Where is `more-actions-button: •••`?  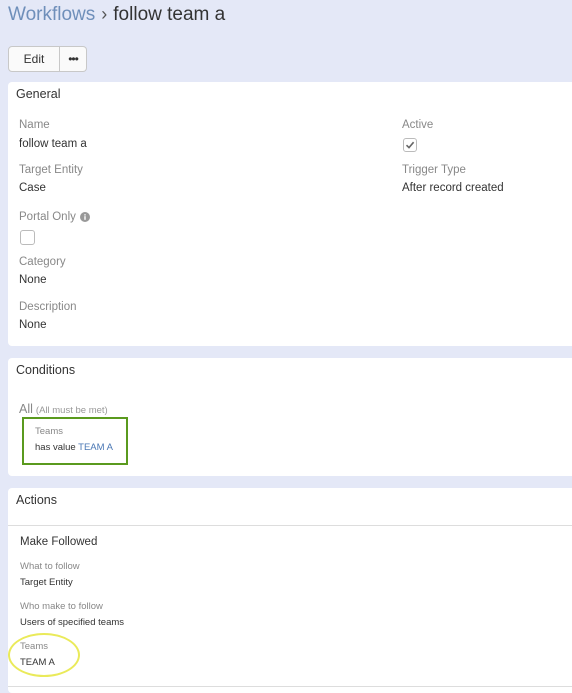 more-actions-button: ••• is located at coordinates (73, 59).